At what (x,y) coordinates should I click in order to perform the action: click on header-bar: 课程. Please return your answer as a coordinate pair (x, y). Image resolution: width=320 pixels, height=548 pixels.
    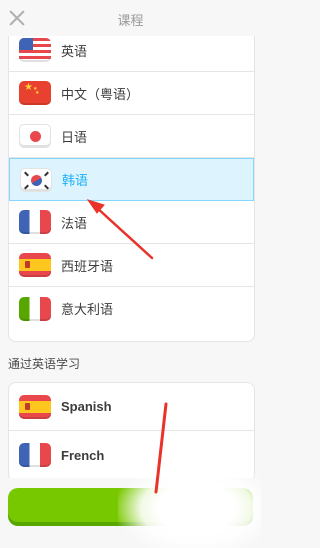
    Looking at the image, I should click on (130, 18).